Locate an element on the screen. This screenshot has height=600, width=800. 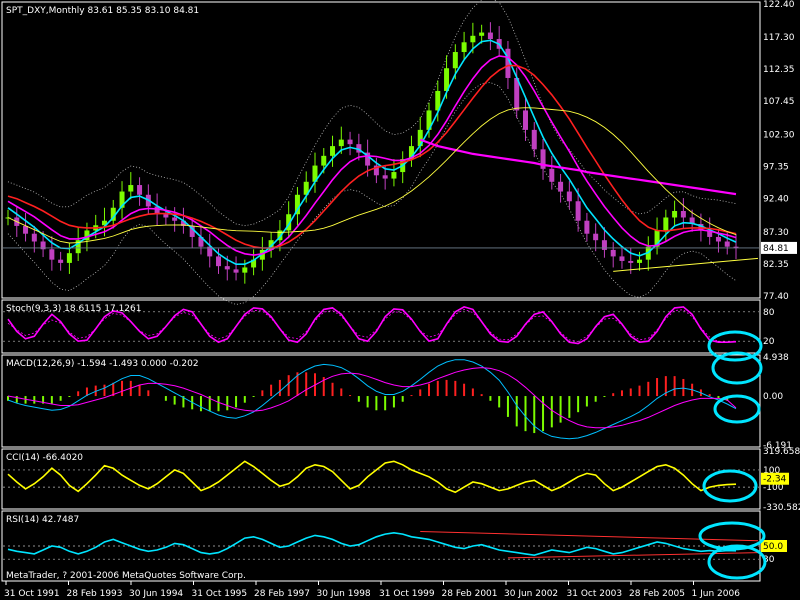
x-axis-label: 31 Oct 1995 is located at coordinates (220, 594).